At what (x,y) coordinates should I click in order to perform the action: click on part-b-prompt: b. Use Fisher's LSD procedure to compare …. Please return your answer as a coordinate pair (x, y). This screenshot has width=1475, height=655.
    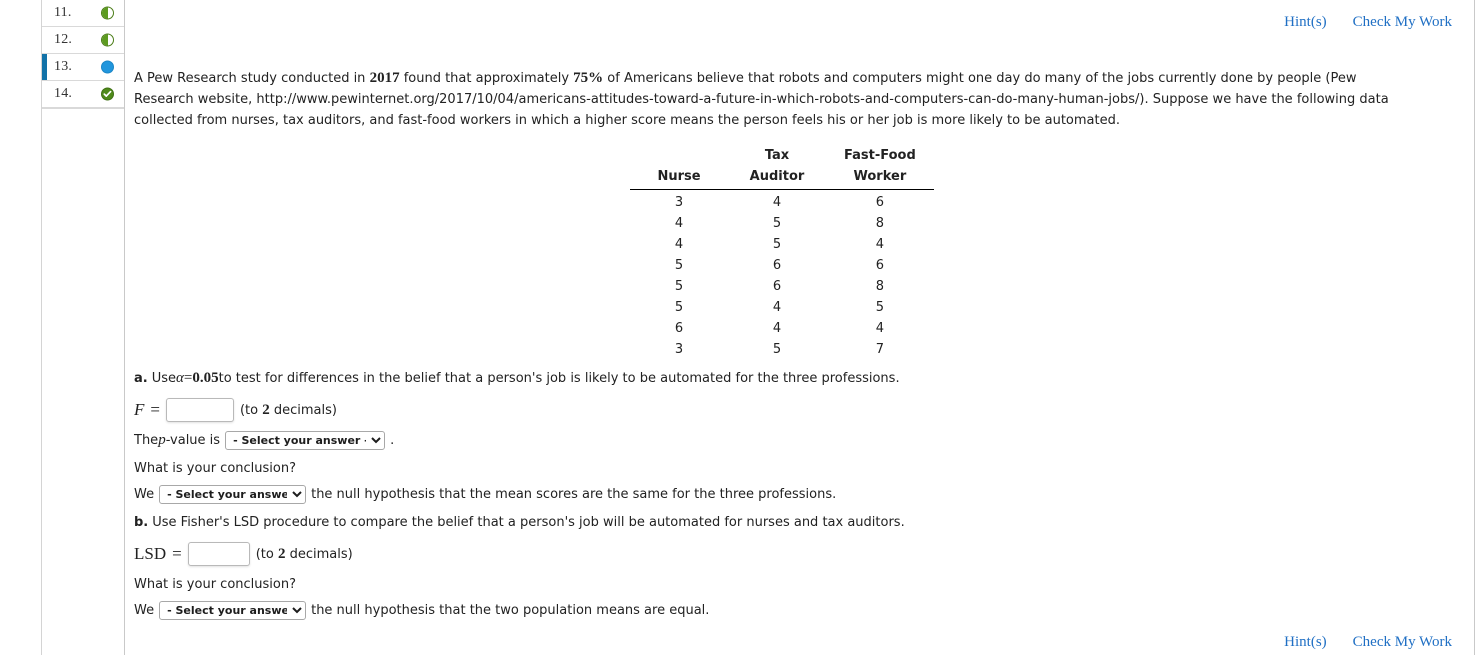
    Looking at the image, I should click on (770, 522).